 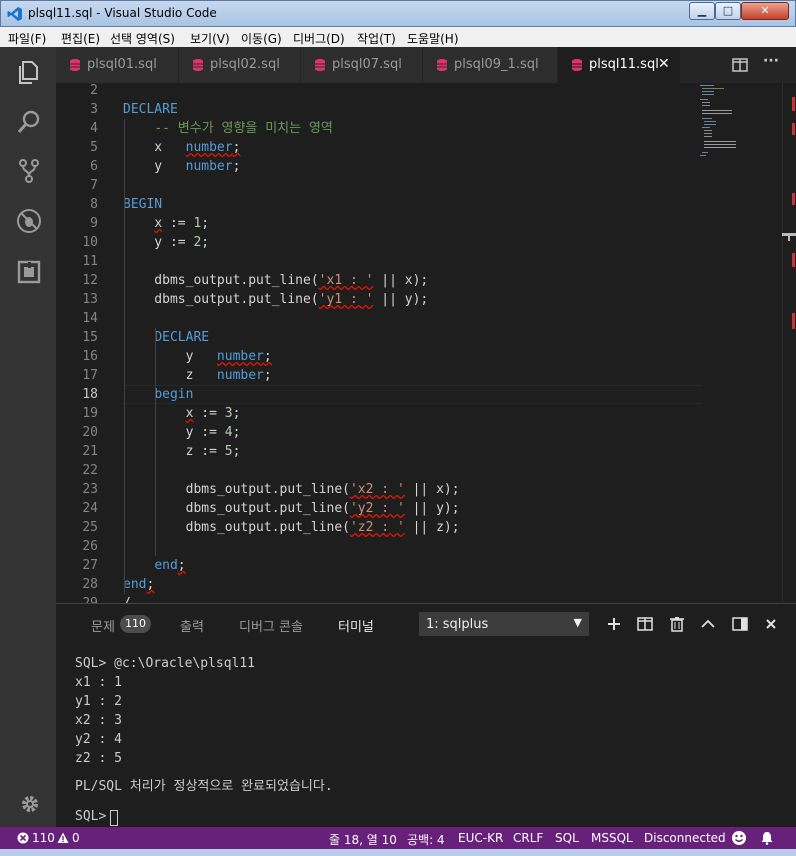 I want to click on error-count: 110, so click(x=43, y=838).